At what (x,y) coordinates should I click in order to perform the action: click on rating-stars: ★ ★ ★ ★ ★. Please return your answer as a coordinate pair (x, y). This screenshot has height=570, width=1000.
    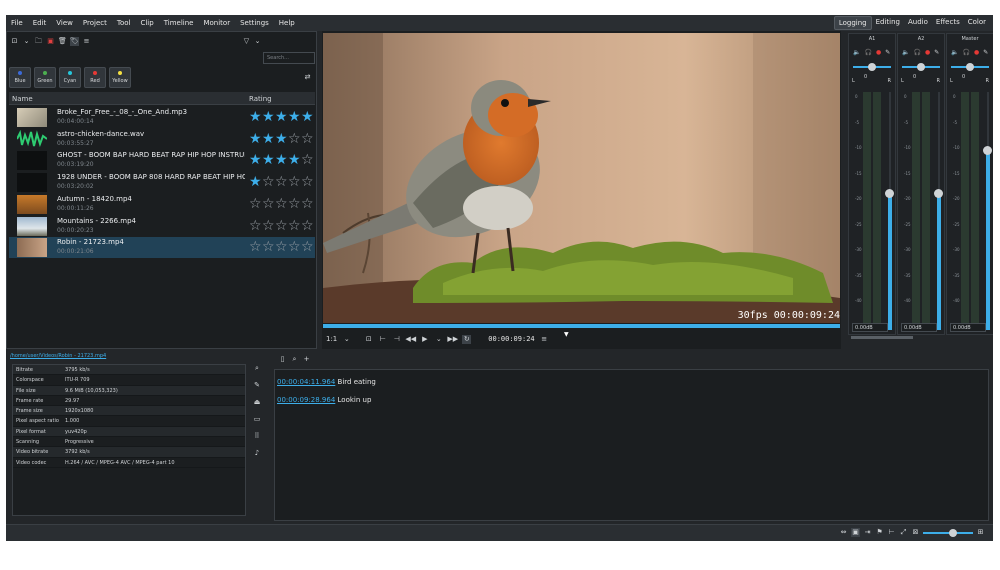
    Looking at the image, I should click on (281, 117).